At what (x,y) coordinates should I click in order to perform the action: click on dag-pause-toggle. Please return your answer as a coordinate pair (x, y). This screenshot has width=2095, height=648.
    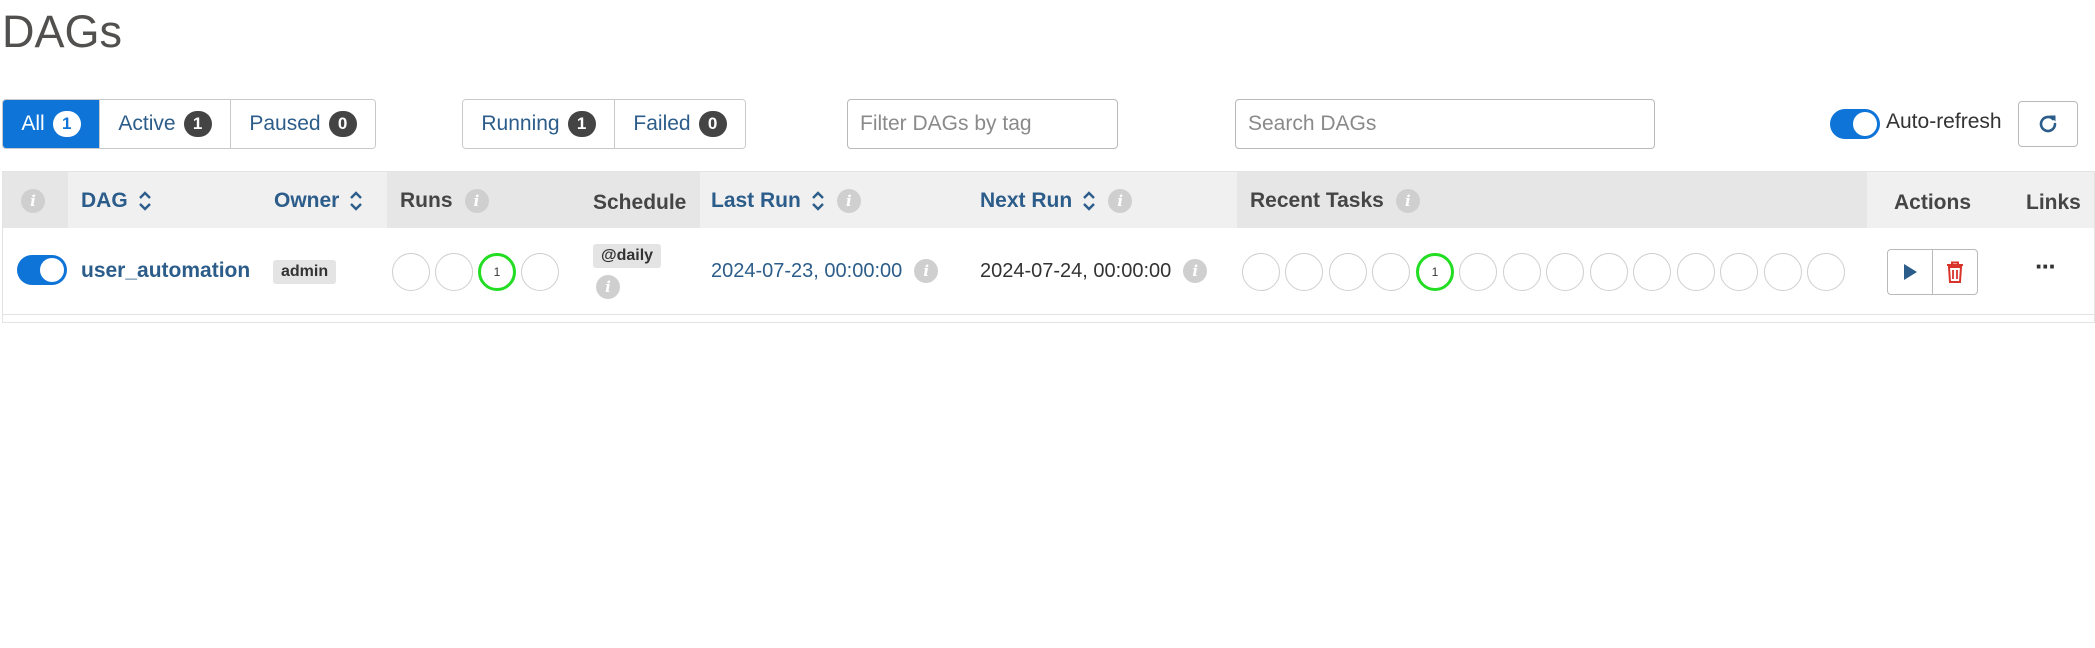
    Looking at the image, I should click on (42, 270).